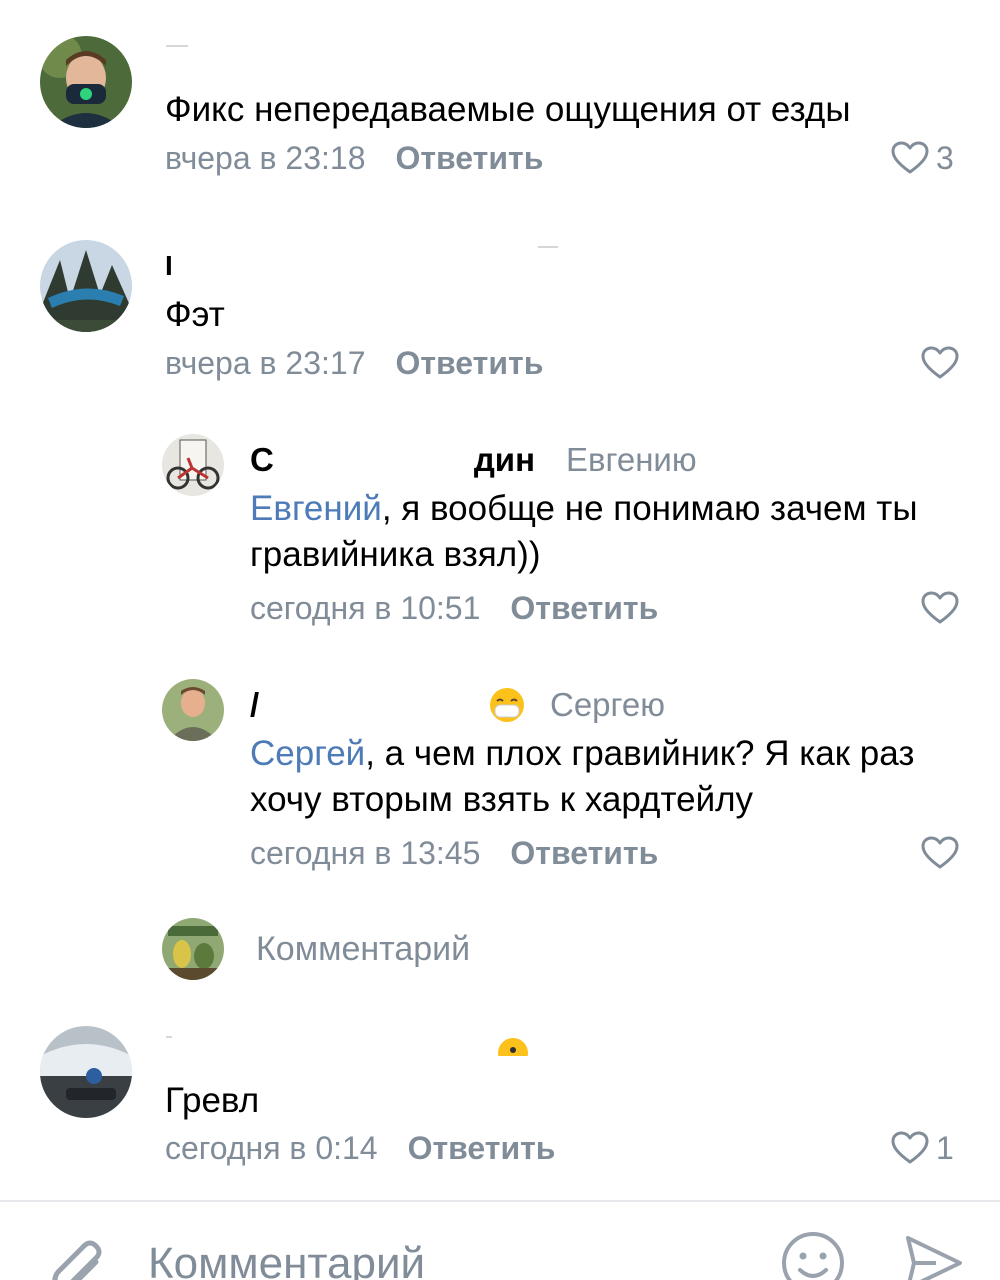 The height and width of the screenshot is (1280, 1000). I want to click on author-name-start: С, so click(262, 459).